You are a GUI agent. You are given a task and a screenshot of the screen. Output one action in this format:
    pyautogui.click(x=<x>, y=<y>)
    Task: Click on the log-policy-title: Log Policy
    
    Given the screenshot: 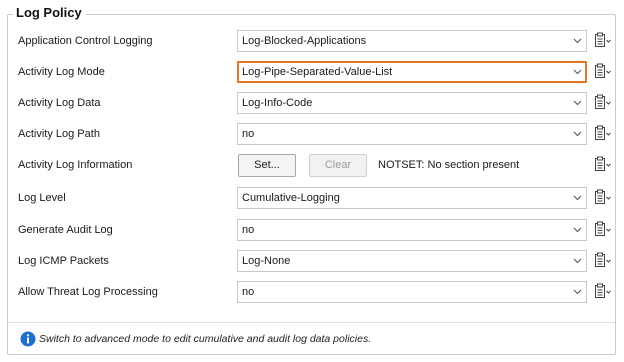 What is the action you would take?
    pyautogui.click(x=49, y=13)
    